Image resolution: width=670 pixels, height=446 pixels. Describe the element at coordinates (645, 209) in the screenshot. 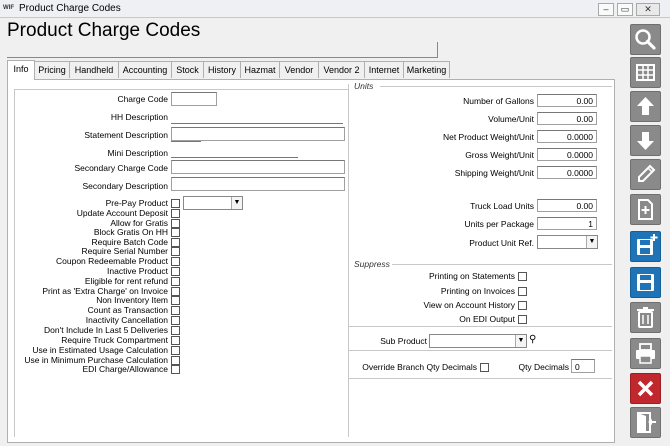

I see `new-button` at that location.